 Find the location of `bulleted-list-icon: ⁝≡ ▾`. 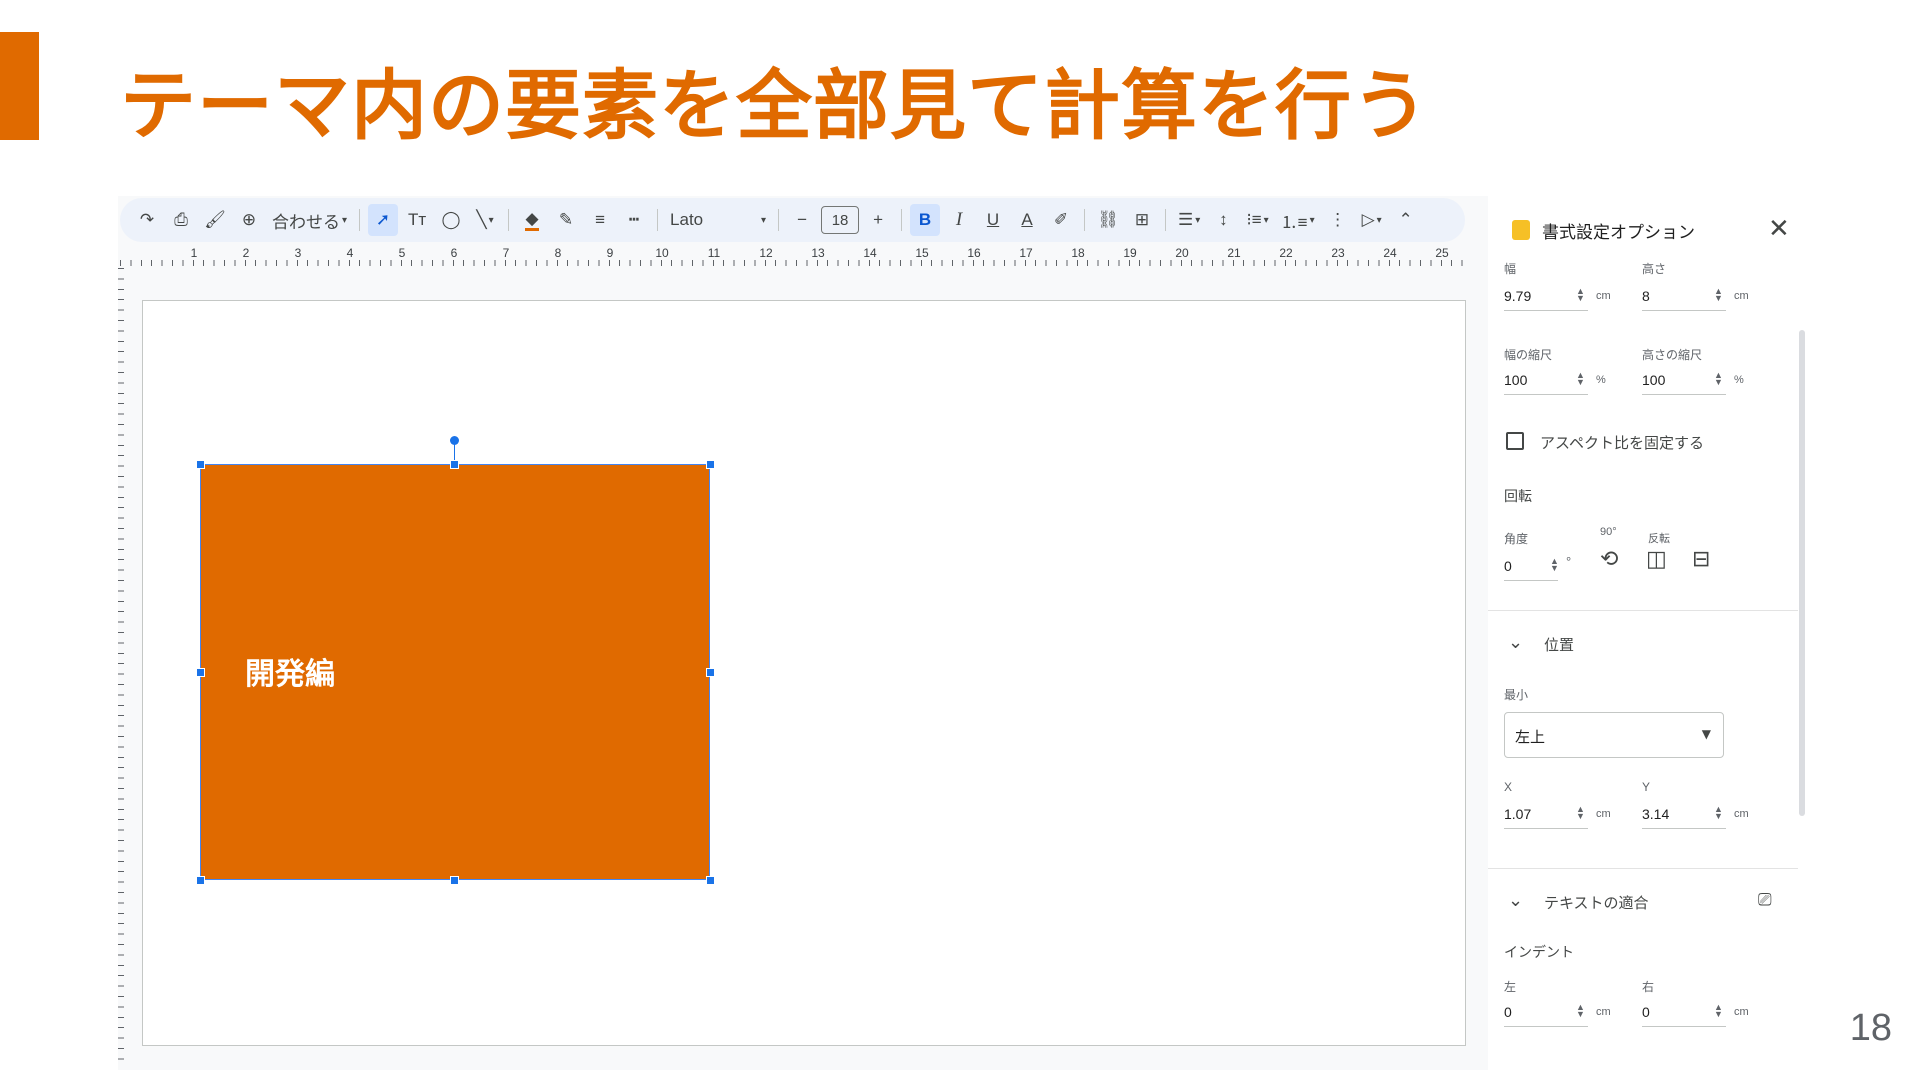

bulleted-list-icon: ⁝≡ ▾ is located at coordinates (1257, 220).